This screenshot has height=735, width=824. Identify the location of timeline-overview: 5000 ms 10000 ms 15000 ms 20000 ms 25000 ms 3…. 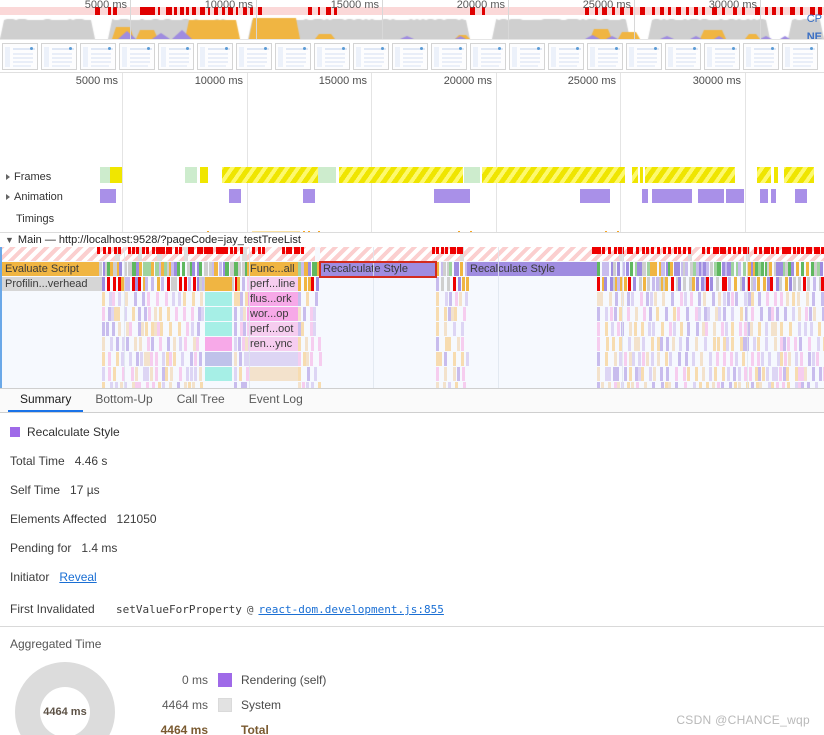
(412, 19).